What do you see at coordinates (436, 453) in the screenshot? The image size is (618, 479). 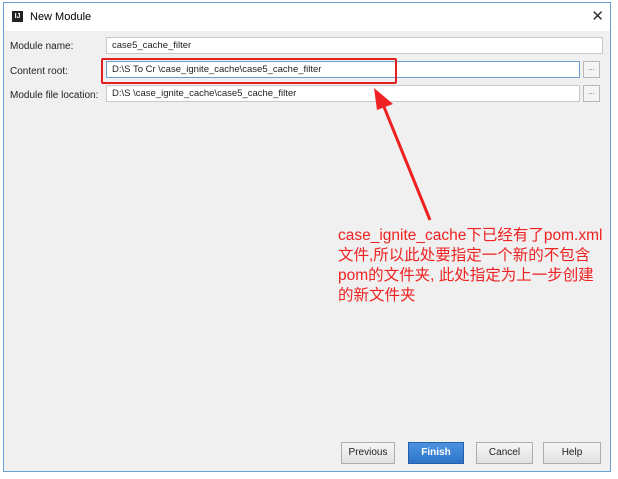 I see `finish-button: Finish` at bounding box center [436, 453].